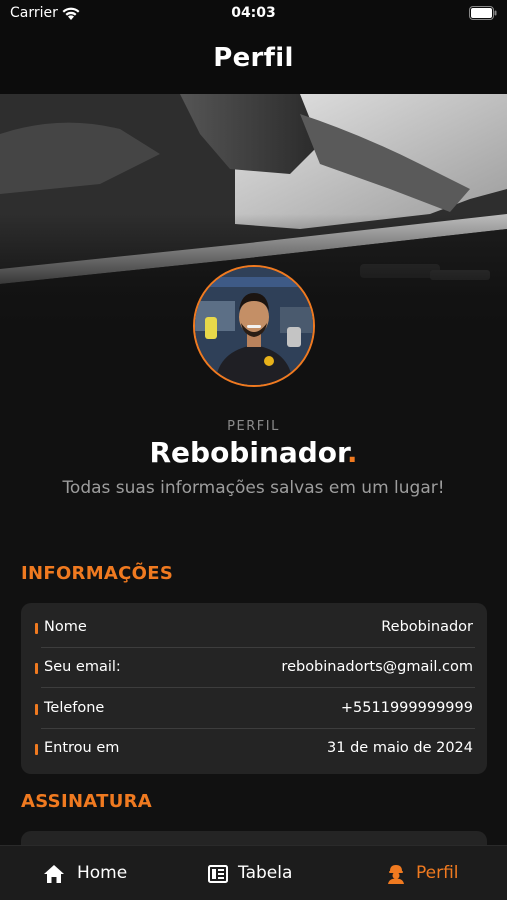  What do you see at coordinates (377, 667) in the screenshot?
I see `info-value: rebobinadorts@gmail.com` at bounding box center [377, 667].